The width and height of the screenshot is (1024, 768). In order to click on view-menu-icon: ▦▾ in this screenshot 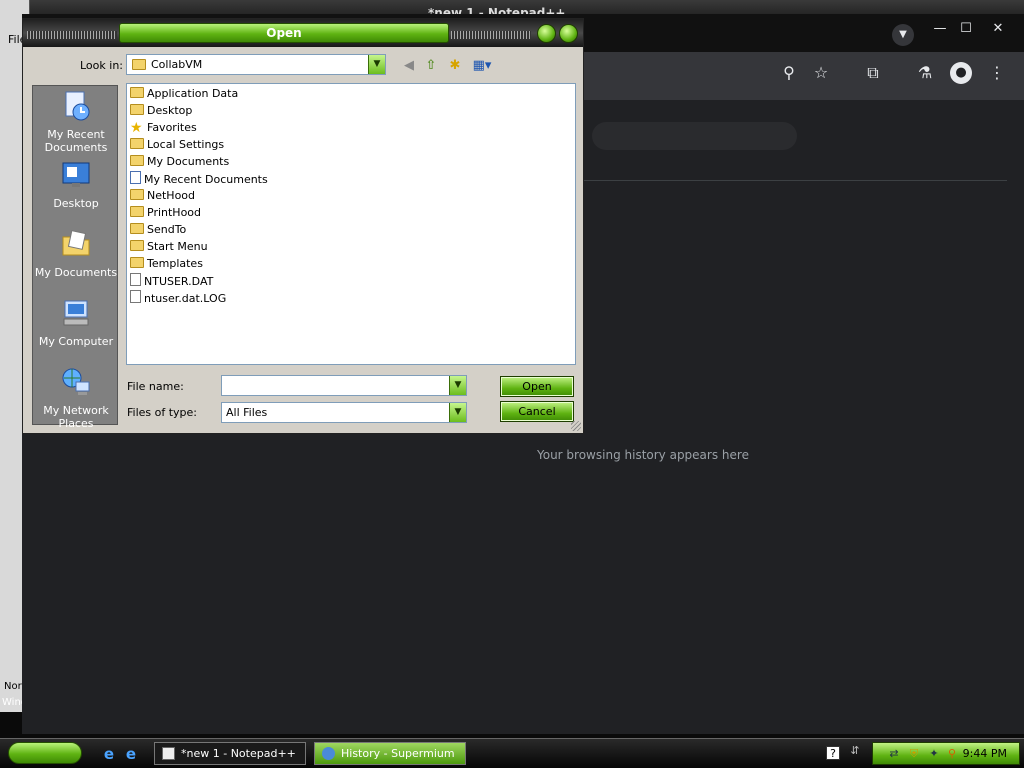, I will do `click(482, 66)`.